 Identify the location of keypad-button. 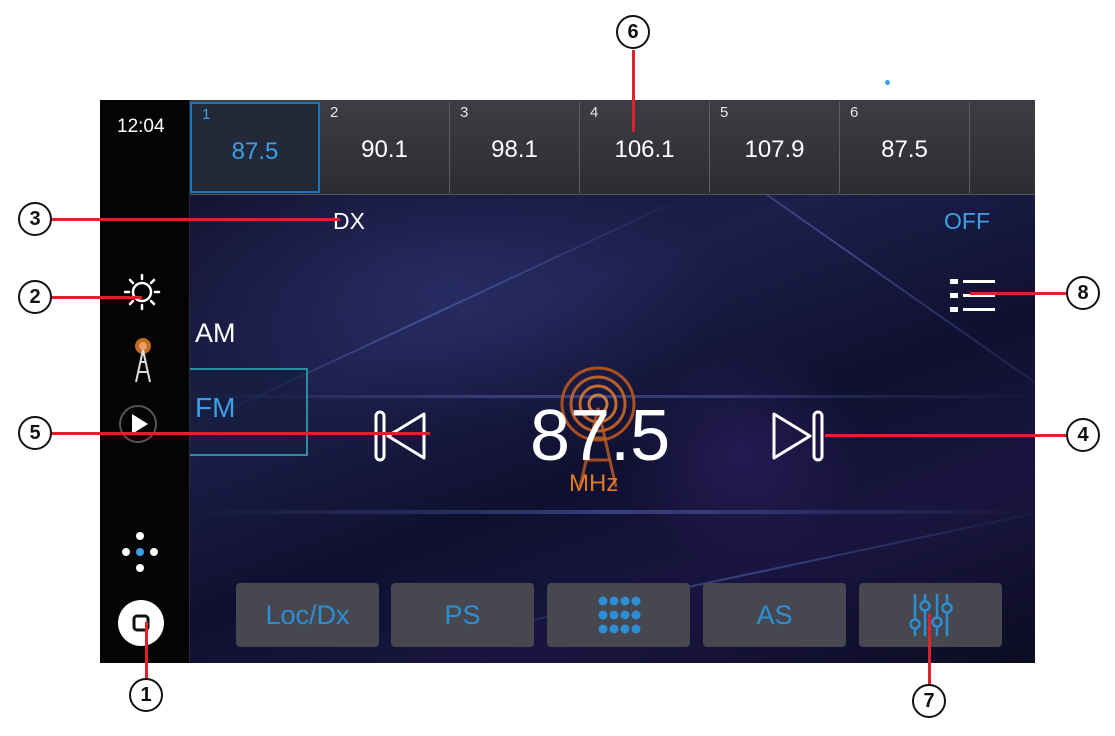
(618, 615).